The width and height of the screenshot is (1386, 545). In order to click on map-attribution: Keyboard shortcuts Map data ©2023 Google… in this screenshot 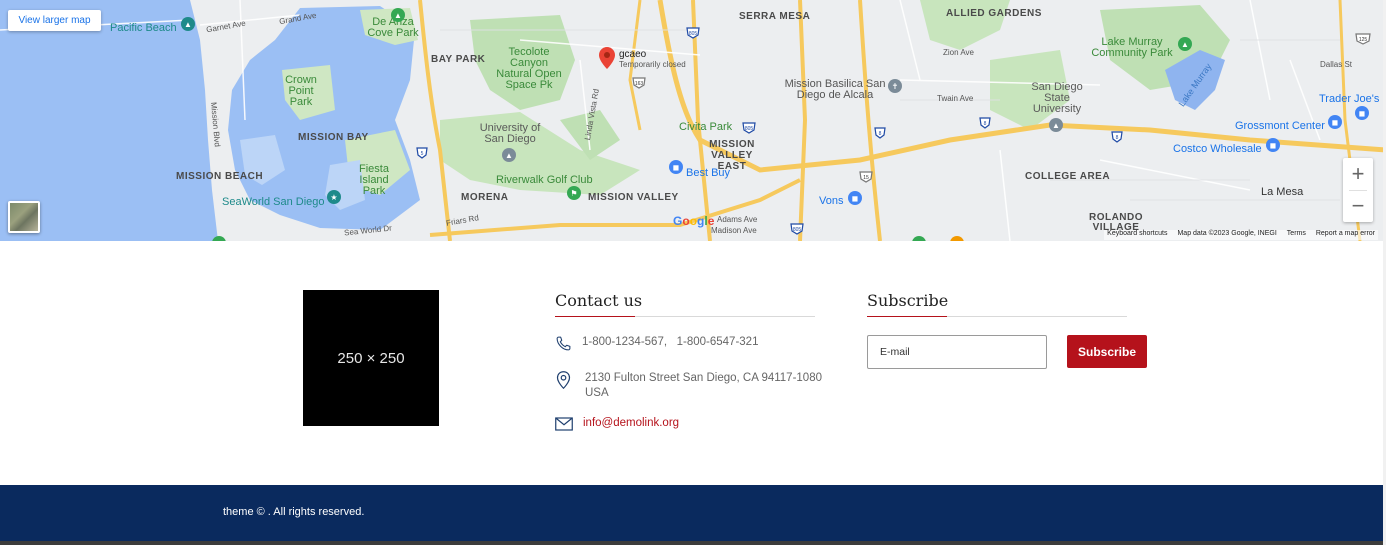, I will do `click(1241, 235)`.